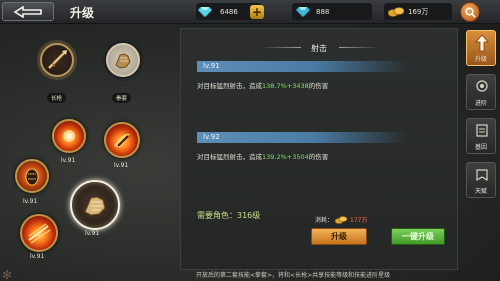 This screenshot has width=500, height=281. What do you see at coordinates (122, 98) in the screenshot?
I see `weapon-gauntlet-label: 拳套` at bounding box center [122, 98].